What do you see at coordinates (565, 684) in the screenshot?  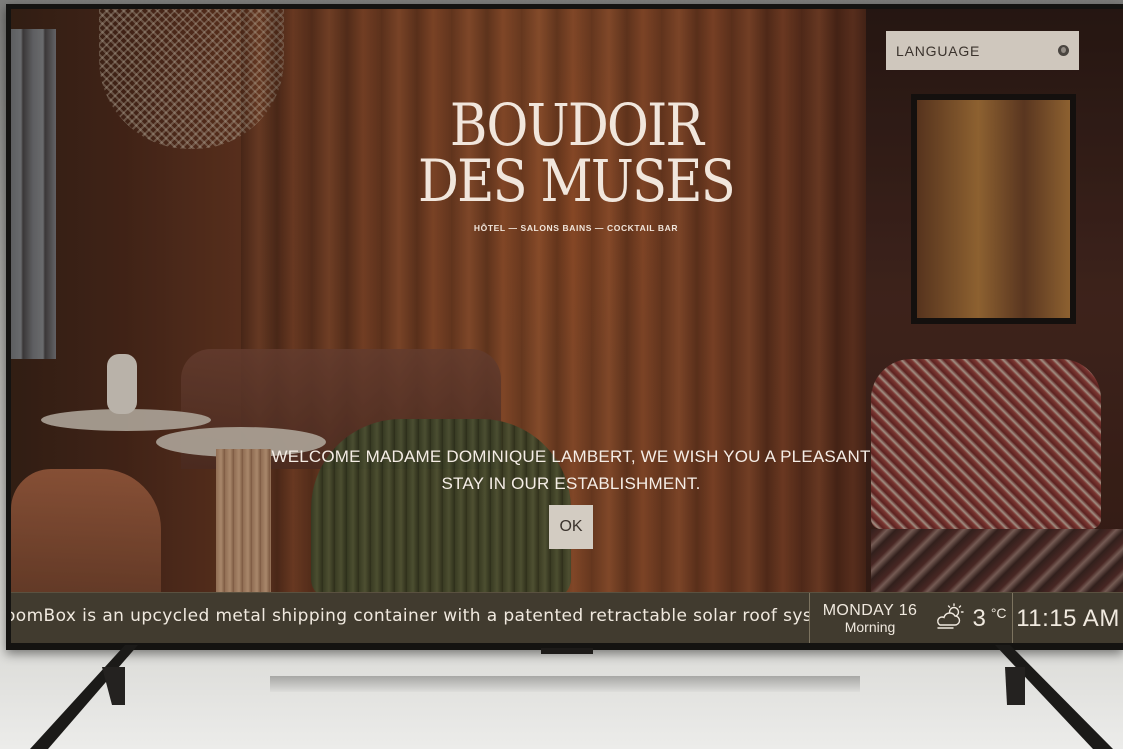 I see `stand-reflection` at bounding box center [565, 684].